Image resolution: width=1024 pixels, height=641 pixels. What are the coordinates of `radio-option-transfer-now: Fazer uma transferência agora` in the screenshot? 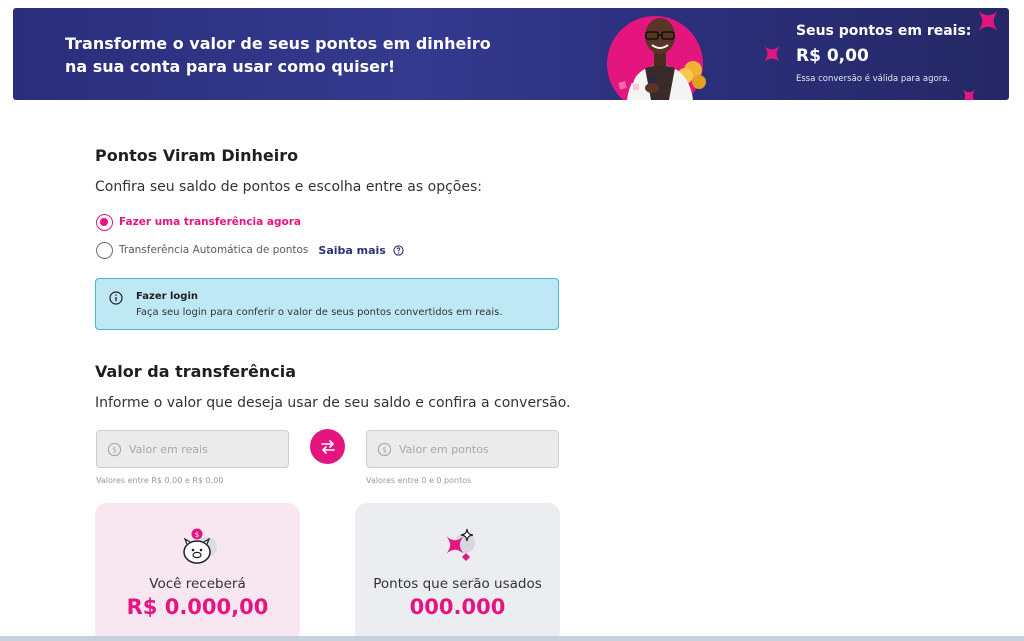 It's located at (198, 222).